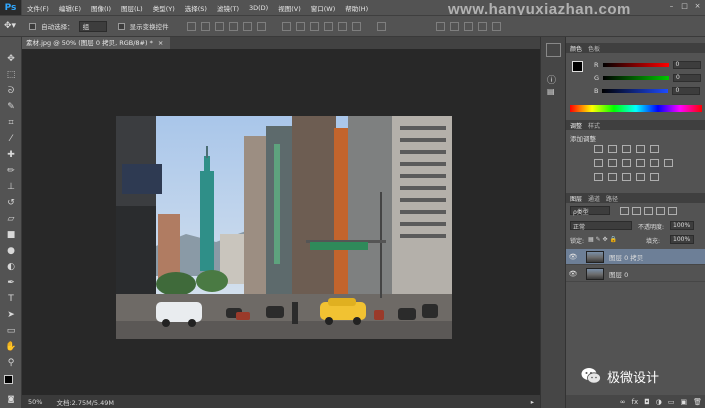  I want to click on exposure-icon, so click(640, 149).